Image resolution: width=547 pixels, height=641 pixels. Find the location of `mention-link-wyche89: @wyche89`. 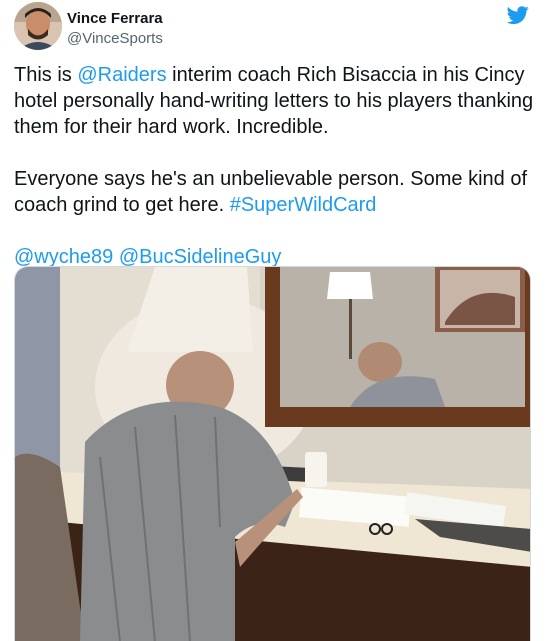

mention-link-wyche89: @wyche89 is located at coordinates (63, 257).